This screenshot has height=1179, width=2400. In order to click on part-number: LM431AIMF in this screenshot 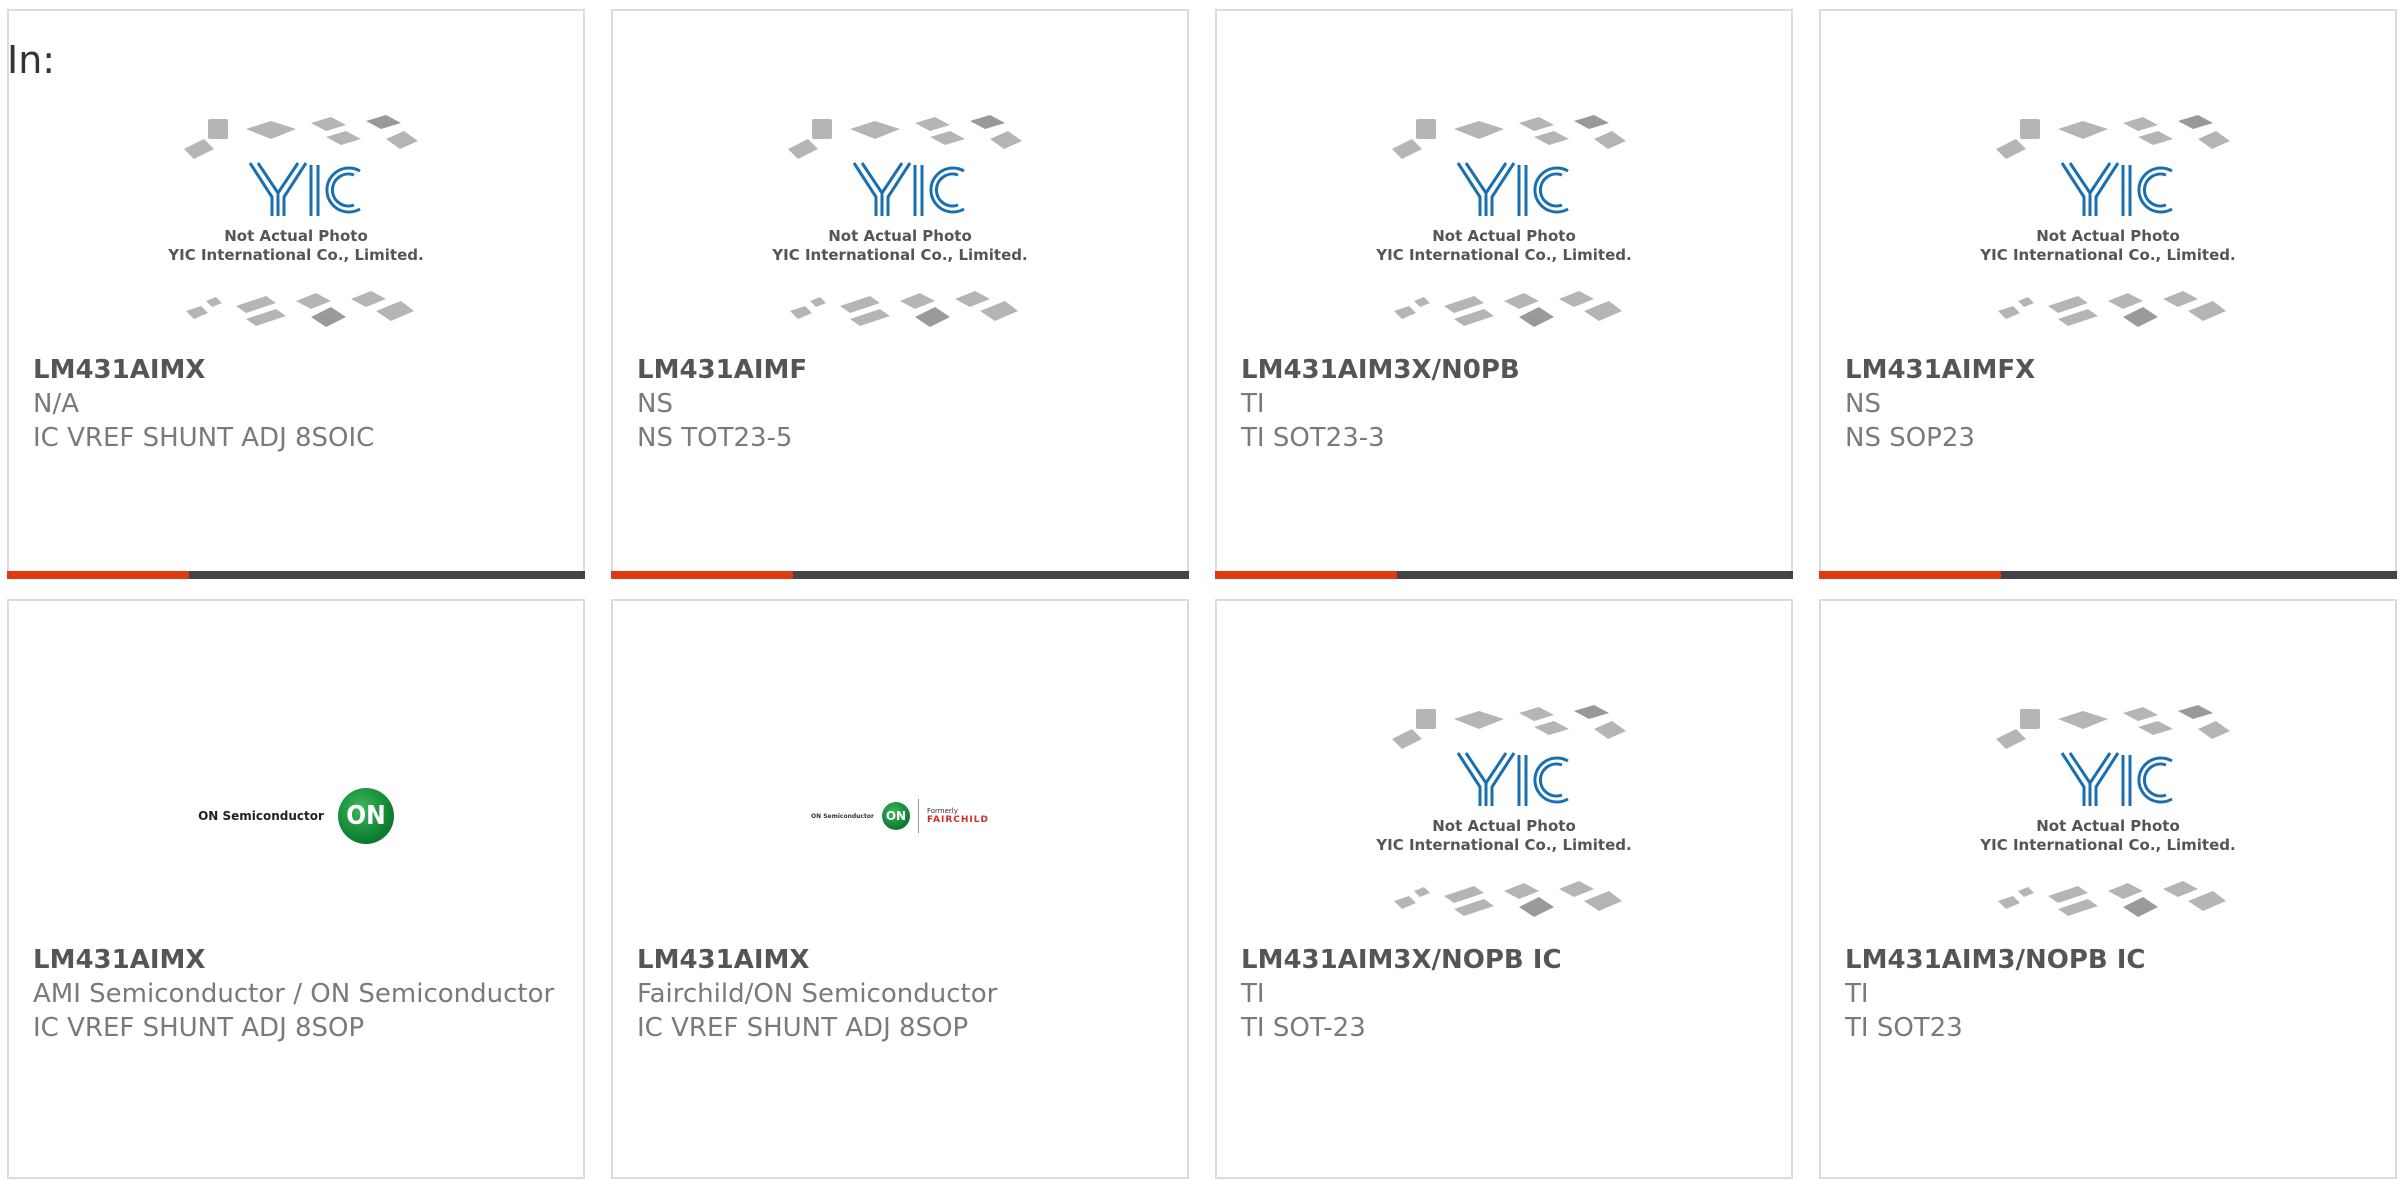, I will do `click(902, 370)`.